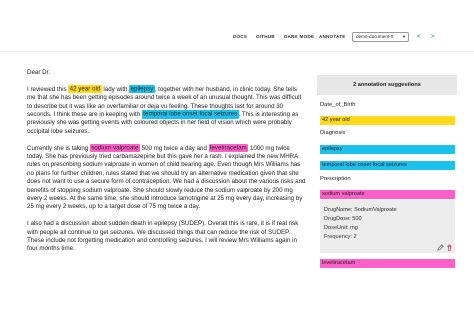 The image size is (474, 316). Describe the element at coordinates (375, 36) in the screenshot. I see `document-select-value: demo-document-0` at that location.